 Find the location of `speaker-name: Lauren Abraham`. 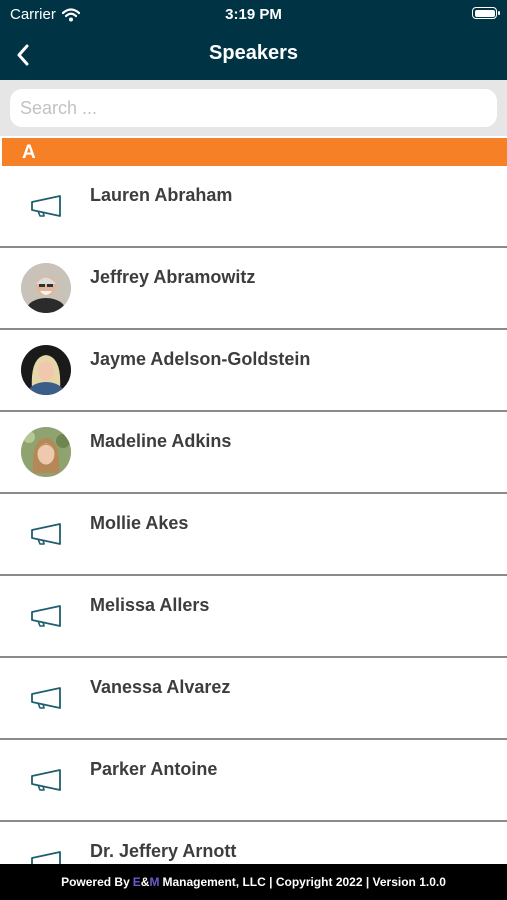

speaker-name: Lauren Abraham is located at coordinates (161, 195).